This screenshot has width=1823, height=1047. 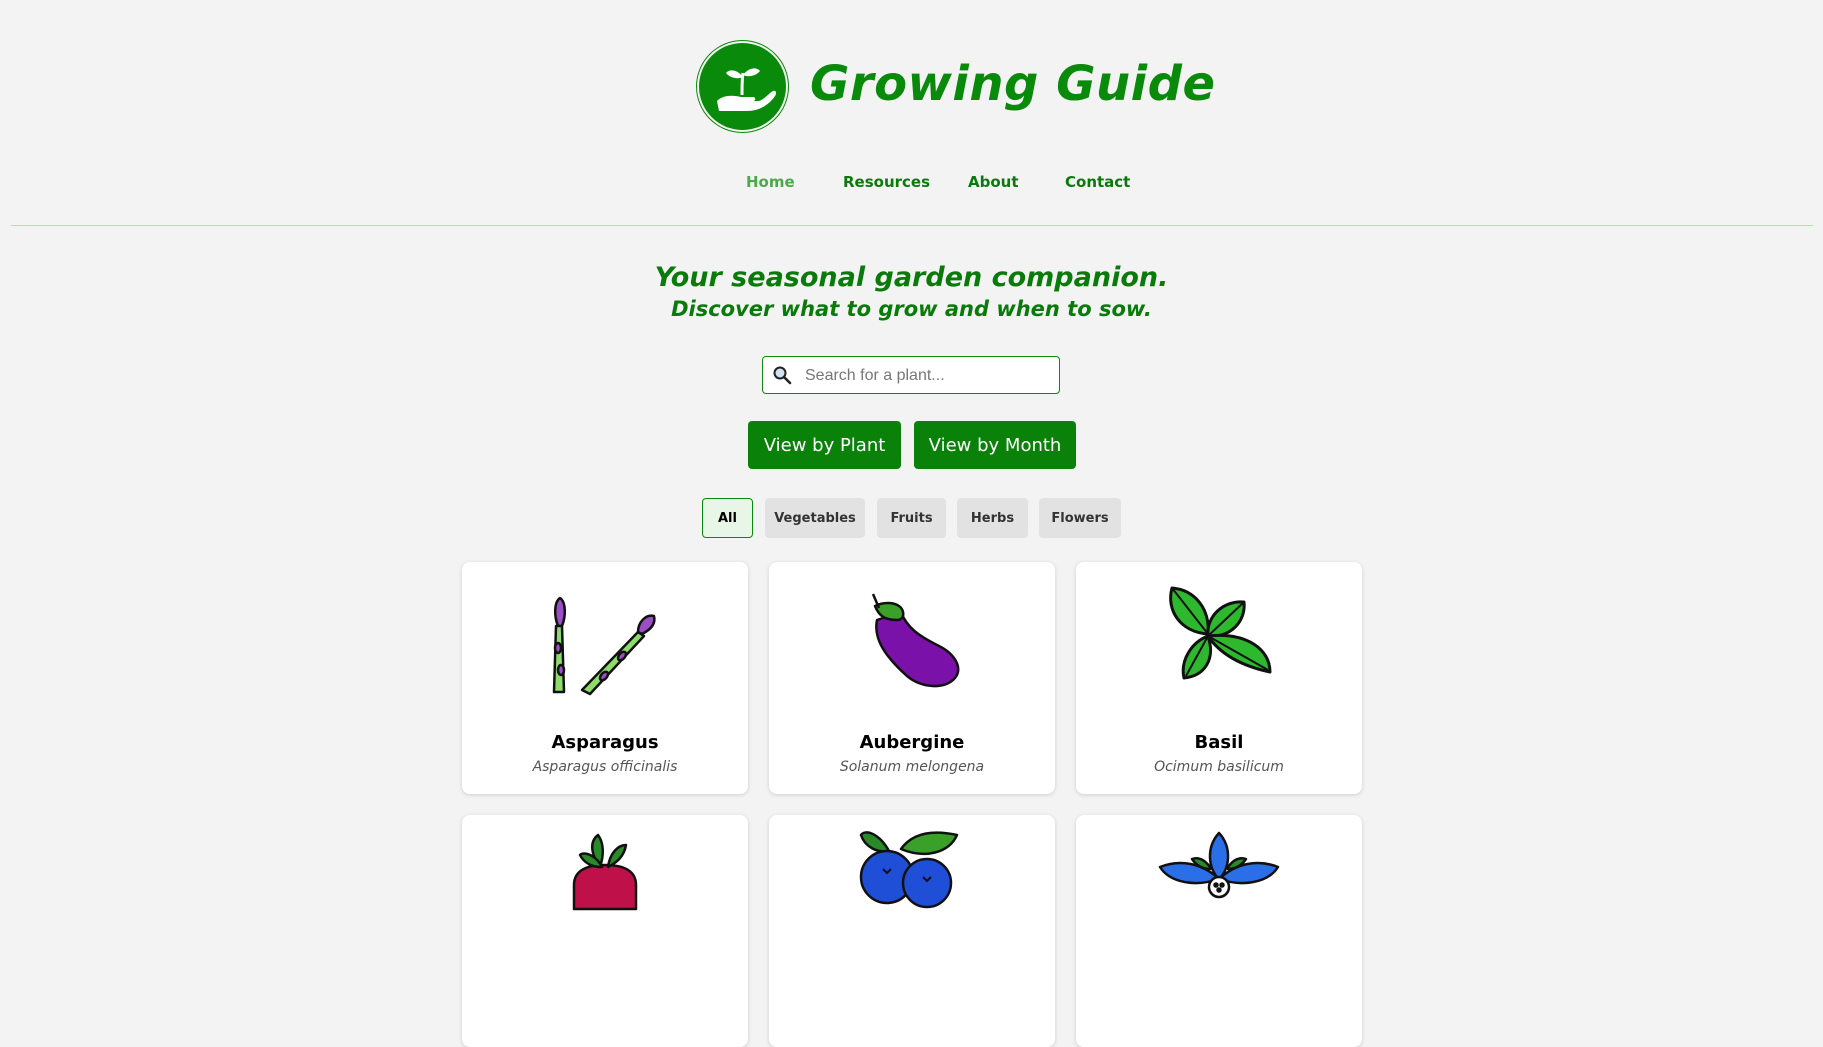 I want to click on nav-about-link: About, so click(x=993, y=182).